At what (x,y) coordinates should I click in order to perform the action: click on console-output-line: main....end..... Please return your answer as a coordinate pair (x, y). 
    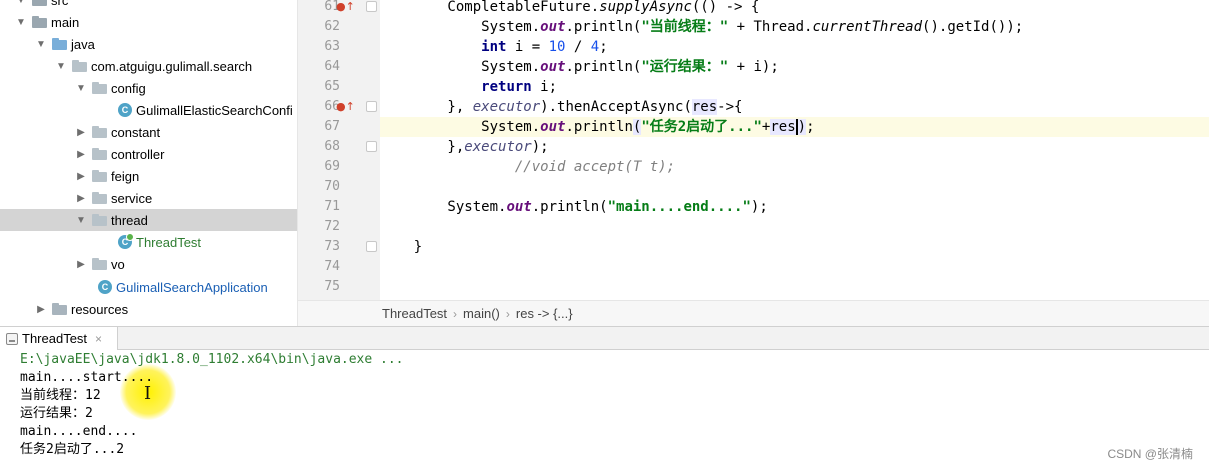
    Looking at the image, I should click on (79, 431).